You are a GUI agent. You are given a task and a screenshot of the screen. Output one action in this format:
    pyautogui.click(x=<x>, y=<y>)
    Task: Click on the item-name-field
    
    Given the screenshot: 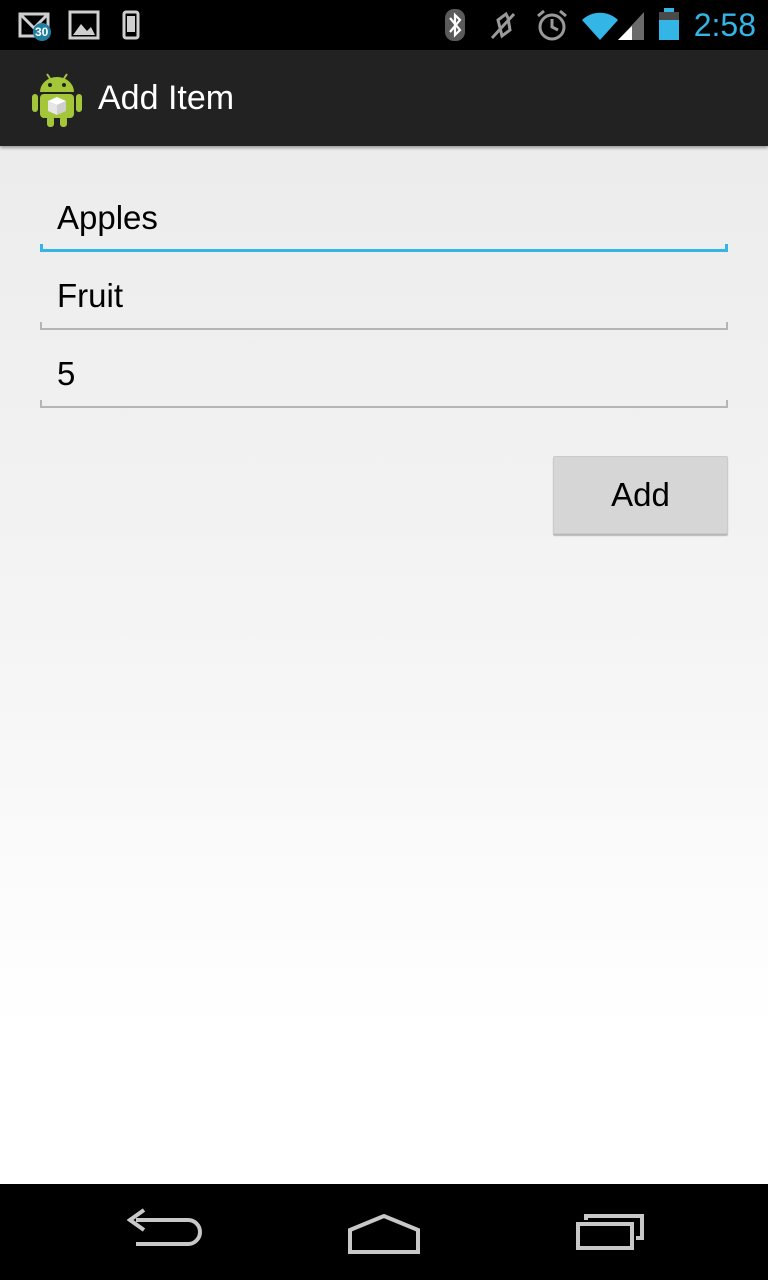 What is the action you would take?
    pyautogui.click(x=384, y=220)
    